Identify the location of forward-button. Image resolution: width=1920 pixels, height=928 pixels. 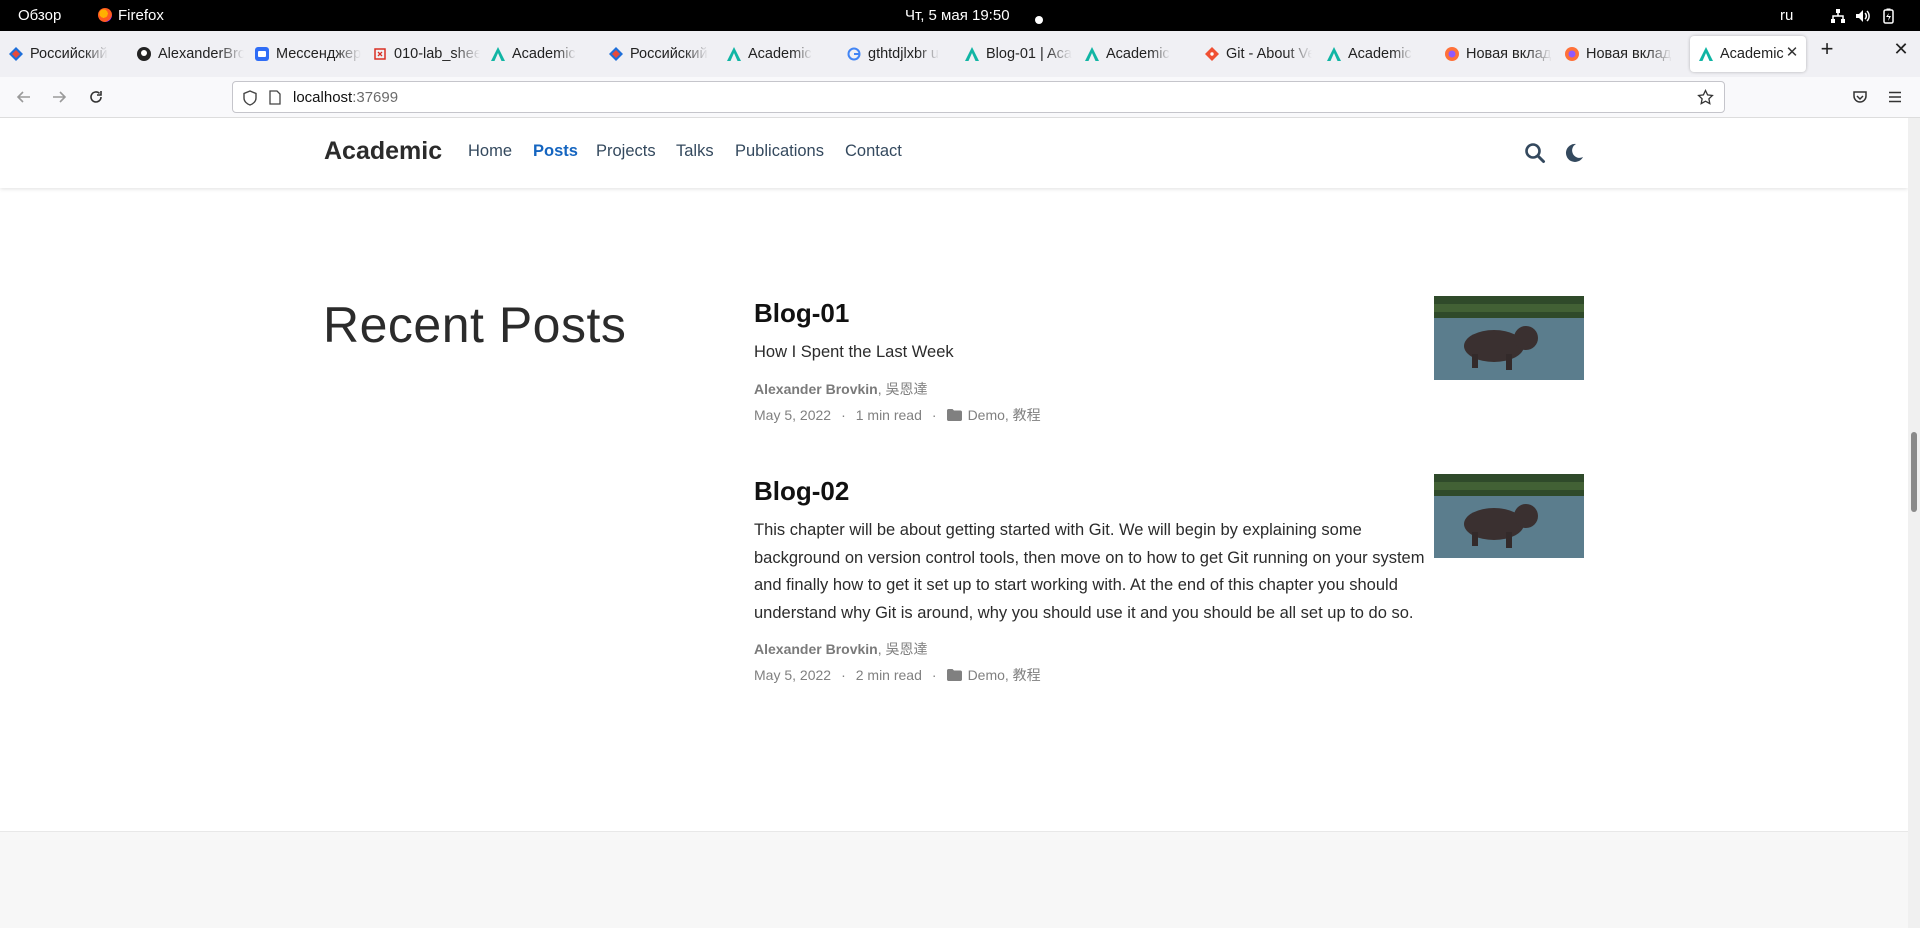
(59, 97).